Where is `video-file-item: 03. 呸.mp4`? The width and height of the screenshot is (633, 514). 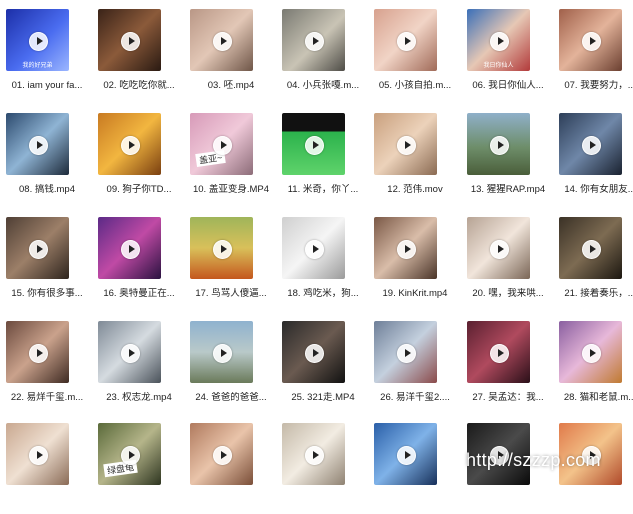
video-file-item: 03. 呸.mp4 is located at coordinates (231, 50).